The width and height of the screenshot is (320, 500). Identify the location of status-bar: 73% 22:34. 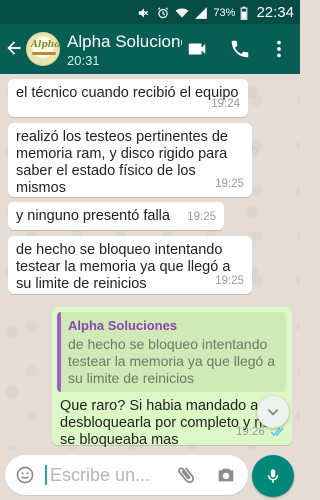
(150, 12).